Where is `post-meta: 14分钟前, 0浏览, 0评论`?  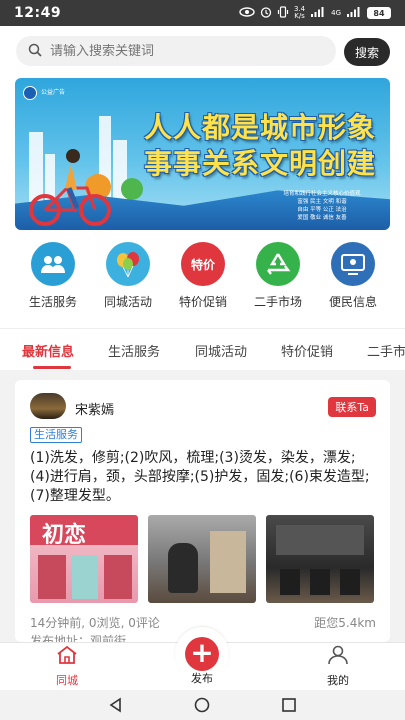 post-meta: 14分钟前, 0浏览, 0评论 is located at coordinates (95, 623).